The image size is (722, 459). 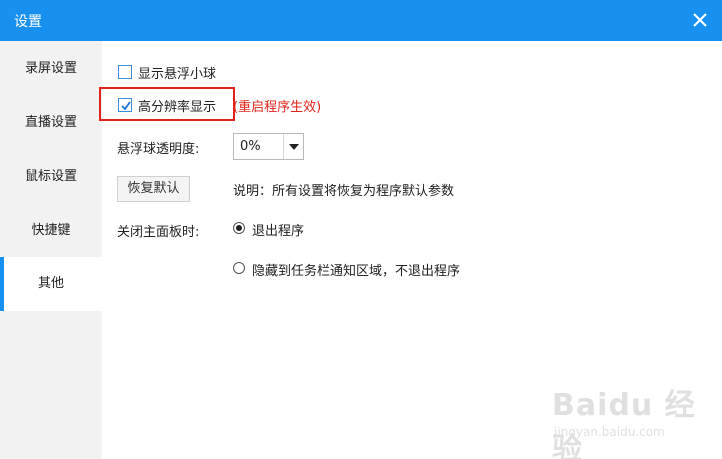 I want to click on opacity-label: 悬浮球透明度:, so click(x=158, y=149).